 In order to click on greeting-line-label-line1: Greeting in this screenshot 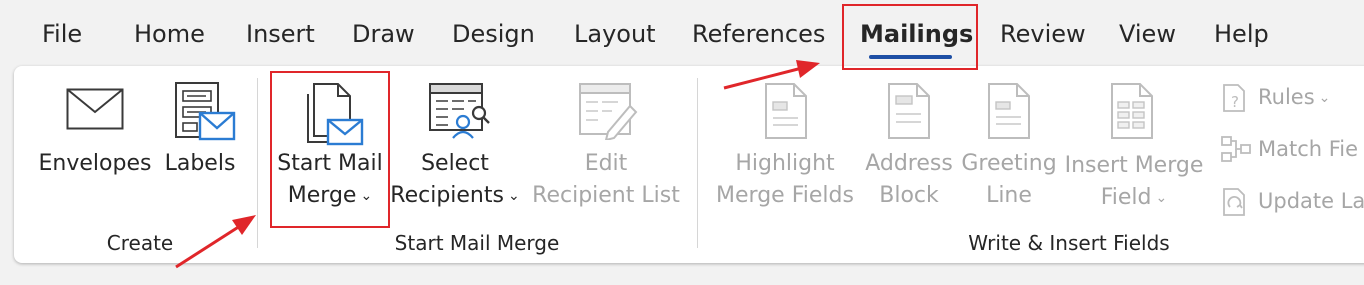, I will do `click(1009, 163)`.